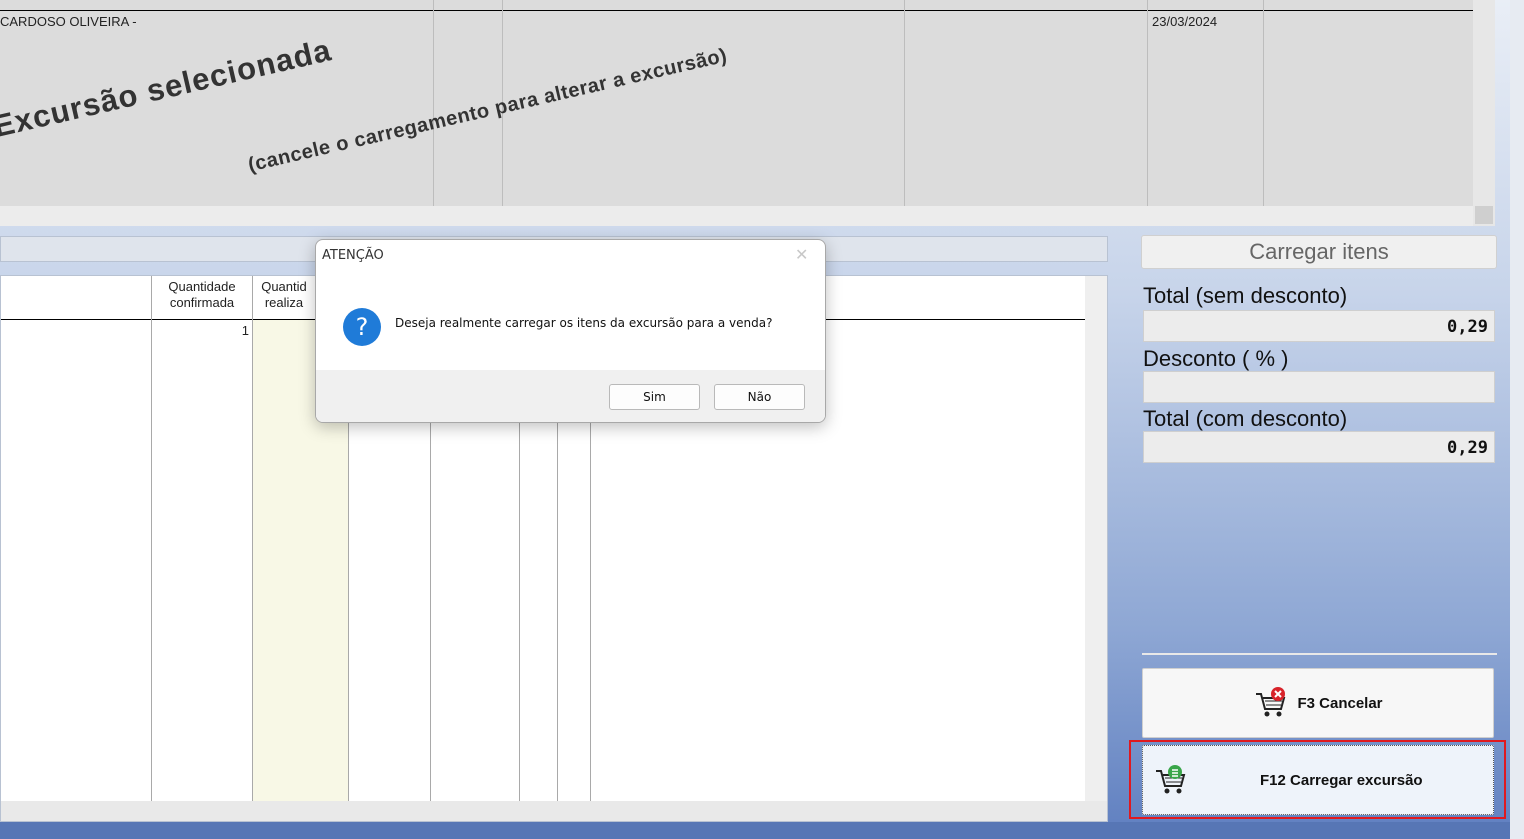 This screenshot has width=1524, height=839. I want to click on cancel-button-label: F3 Cancelar, so click(1340, 703).